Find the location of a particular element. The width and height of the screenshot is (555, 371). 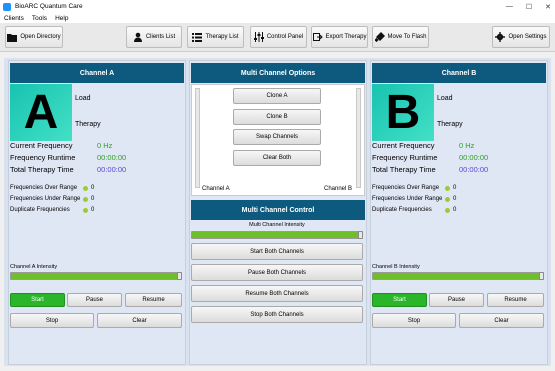

clone-b-button: Clone B is located at coordinates (277, 117).